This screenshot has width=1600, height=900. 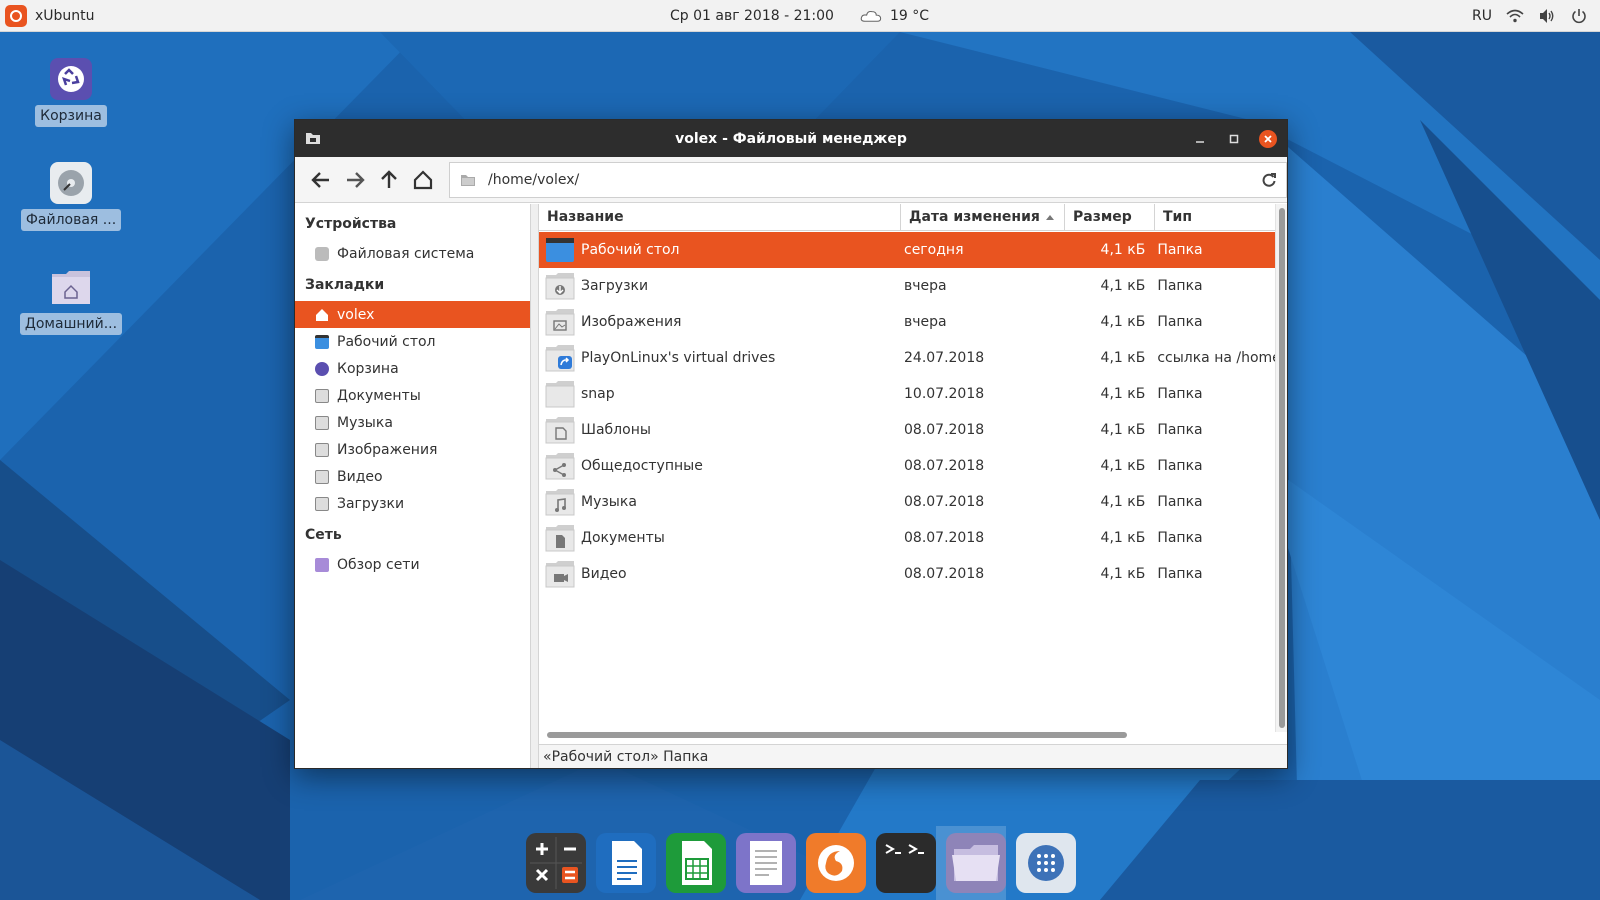 I want to click on vertical-scrollbar, so click(x=1281, y=468).